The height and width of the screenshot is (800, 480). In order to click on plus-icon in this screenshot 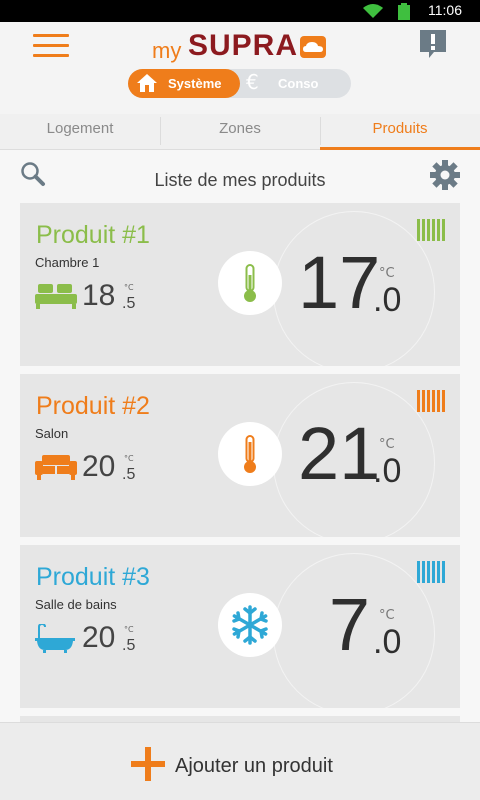, I will do `click(148, 764)`.